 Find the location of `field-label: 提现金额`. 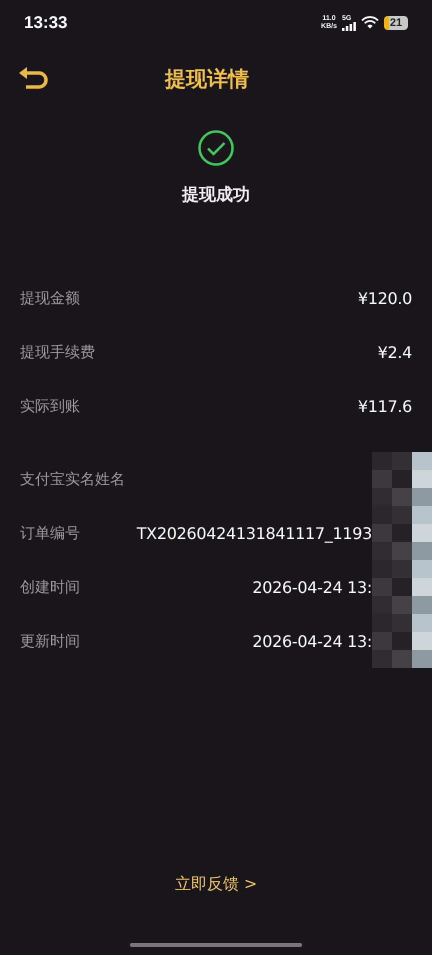

field-label: 提现金额 is located at coordinates (50, 298).